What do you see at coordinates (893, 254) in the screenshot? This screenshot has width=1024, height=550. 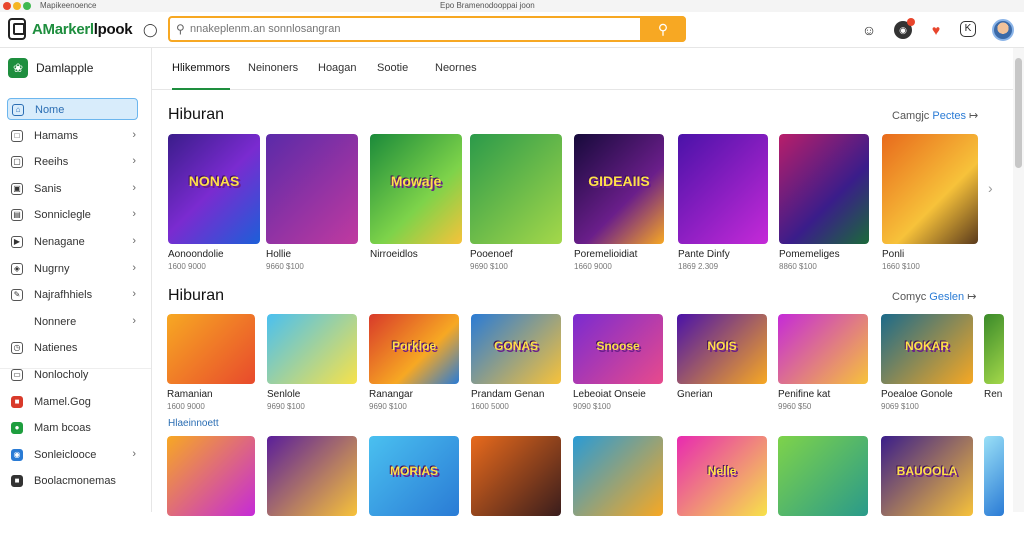 I see `game-title: Ponli` at bounding box center [893, 254].